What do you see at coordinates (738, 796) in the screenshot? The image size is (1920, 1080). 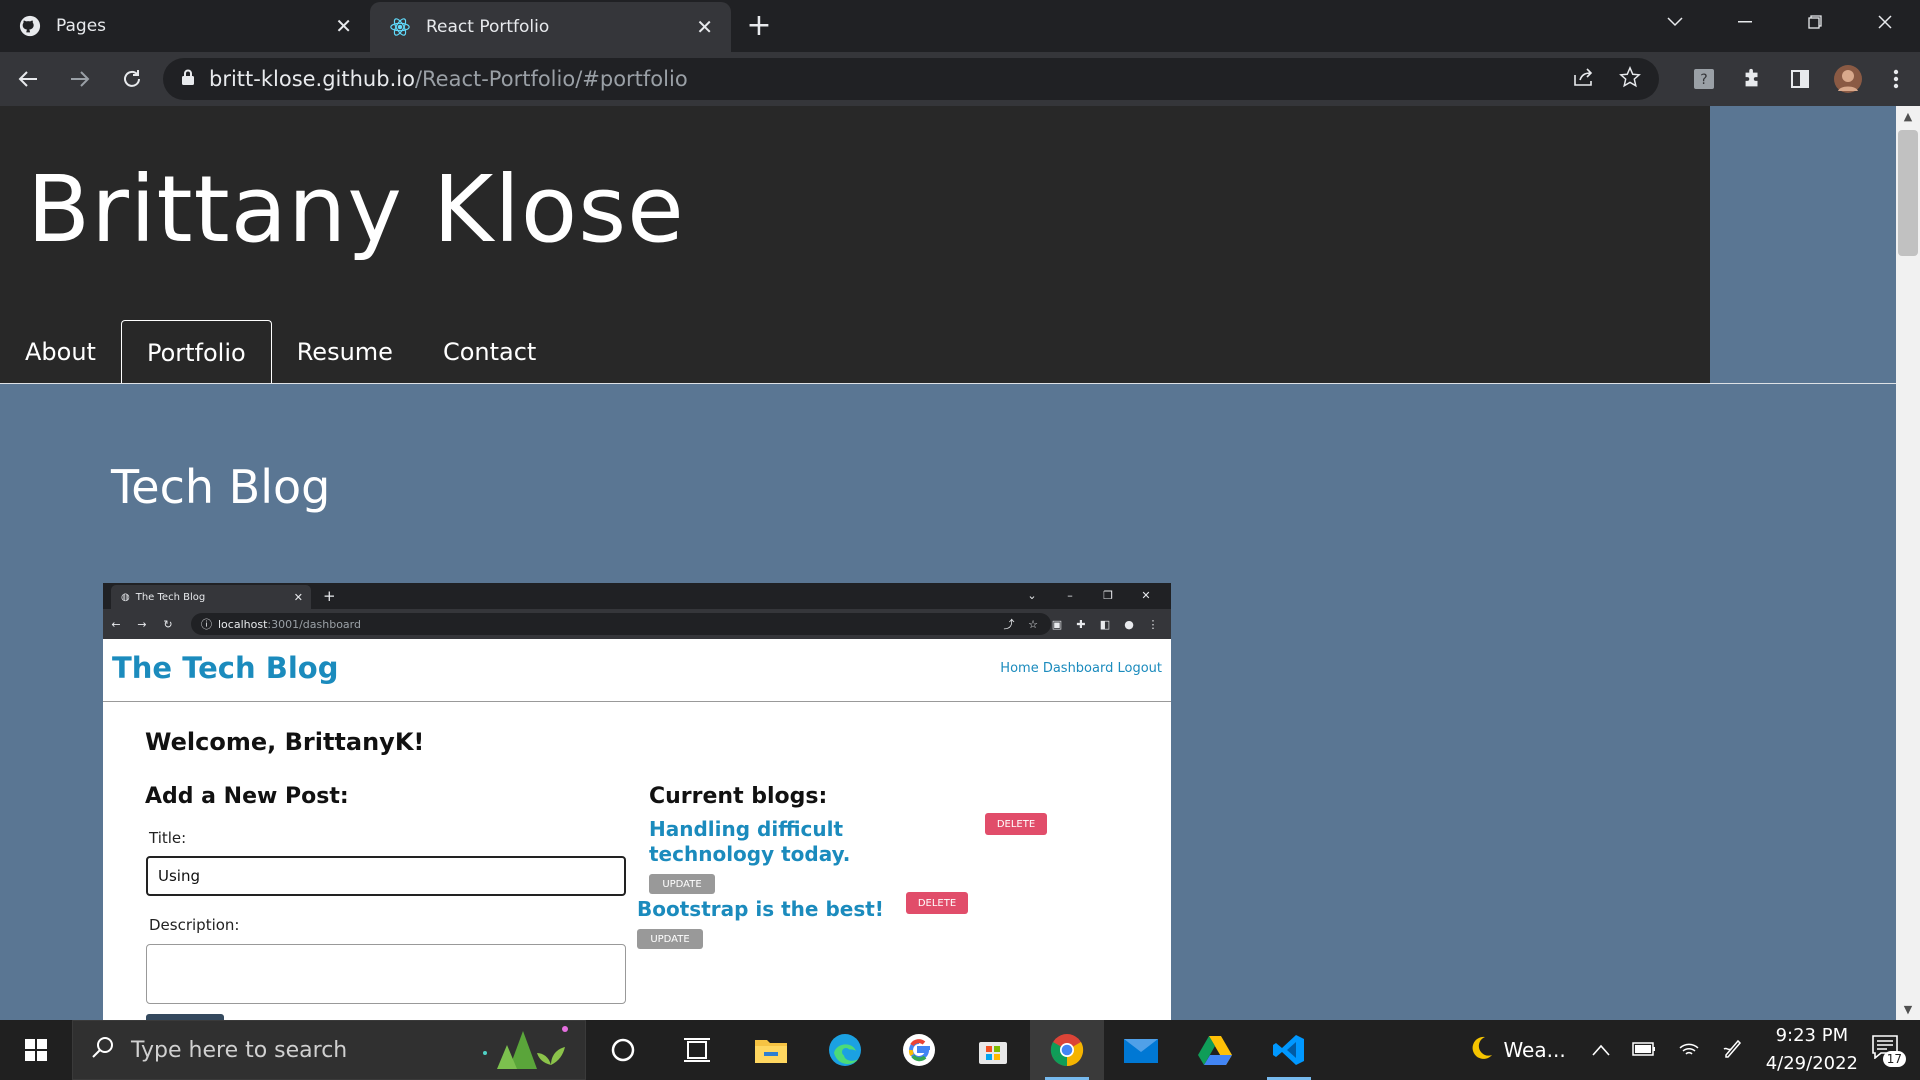 I see `current-blogs-heading: Current blogs:` at bounding box center [738, 796].